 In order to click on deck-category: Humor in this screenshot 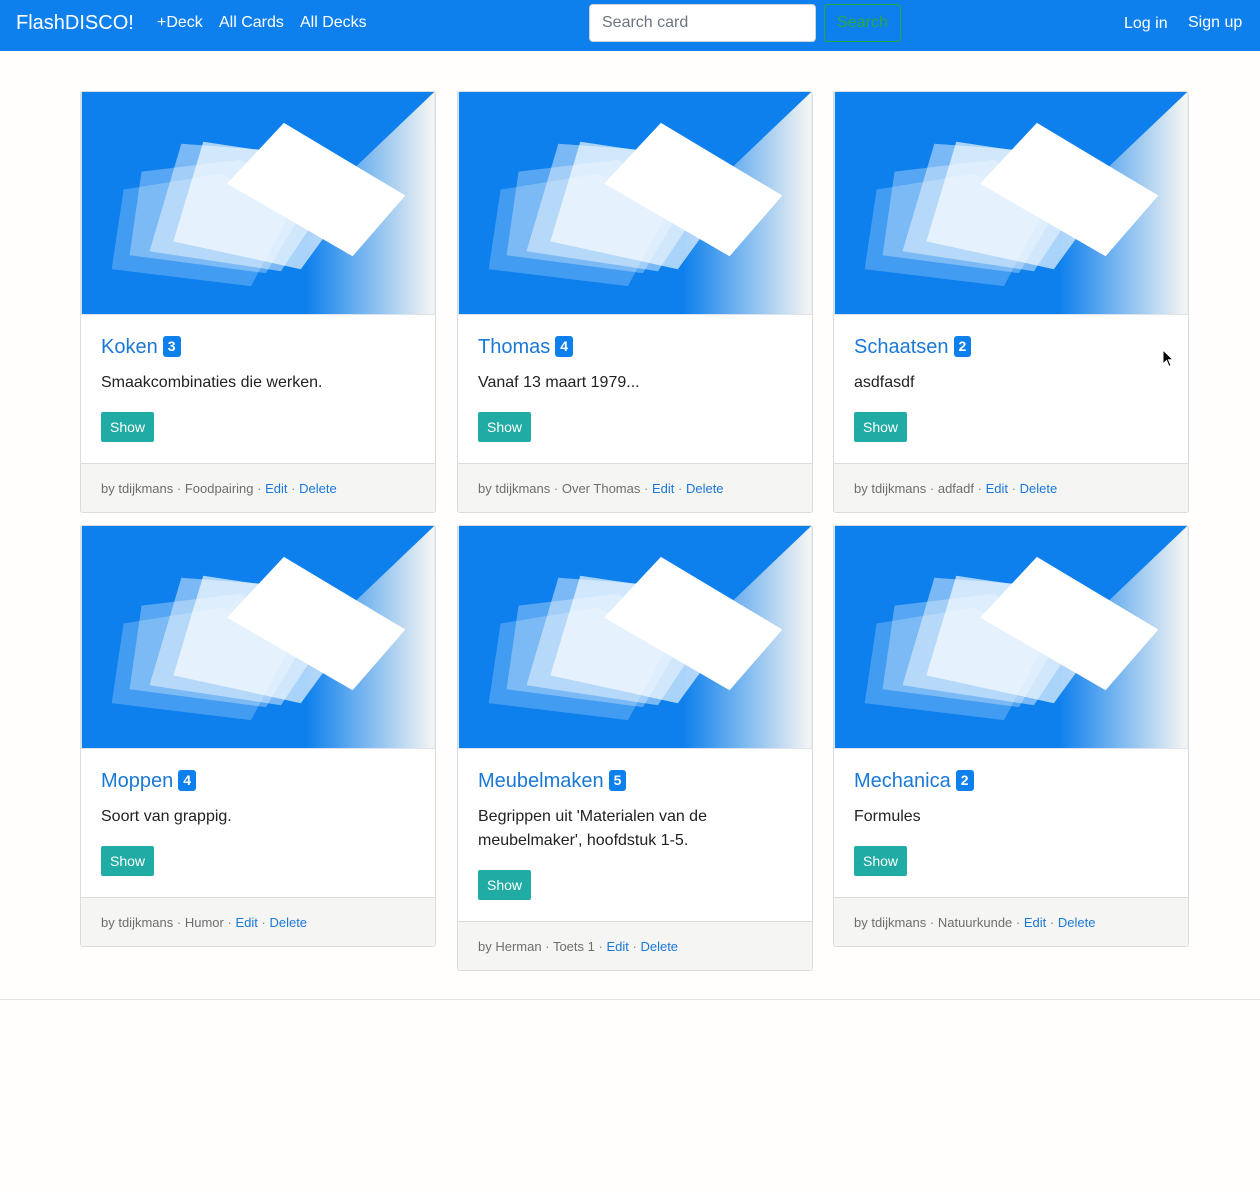, I will do `click(204, 922)`.